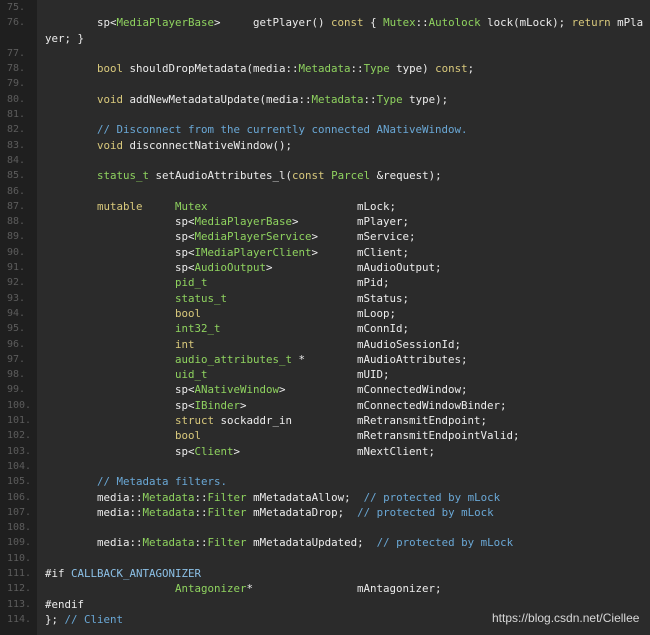  Describe the element at coordinates (325, 191) in the screenshot. I see `code-line: 86.` at that location.